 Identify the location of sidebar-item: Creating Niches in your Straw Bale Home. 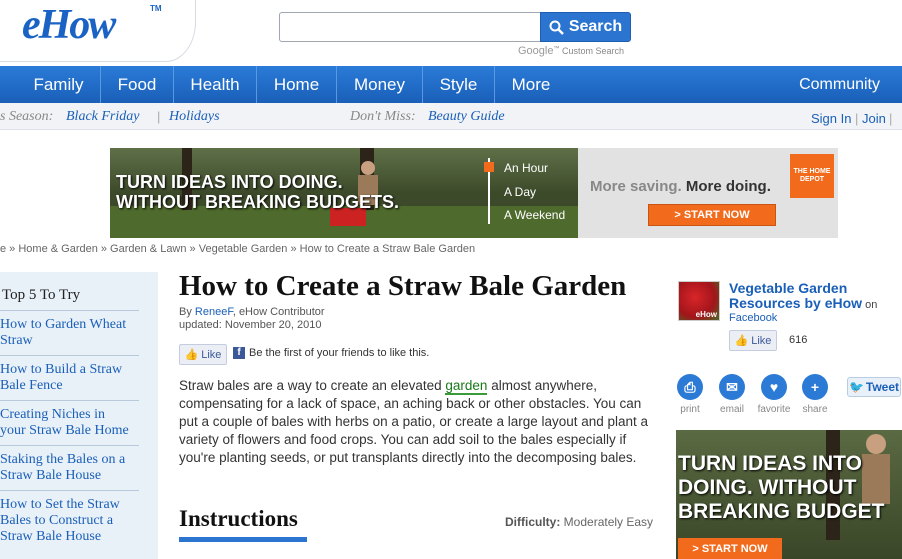
(69, 423).